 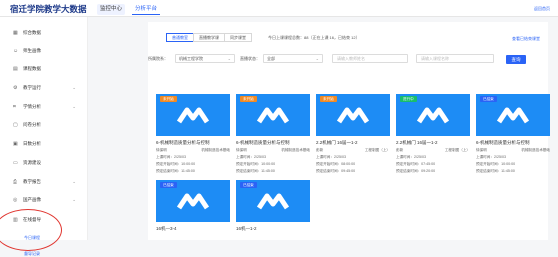 I want to click on tab-live: 直播教学课, so click(x=209, y=37).